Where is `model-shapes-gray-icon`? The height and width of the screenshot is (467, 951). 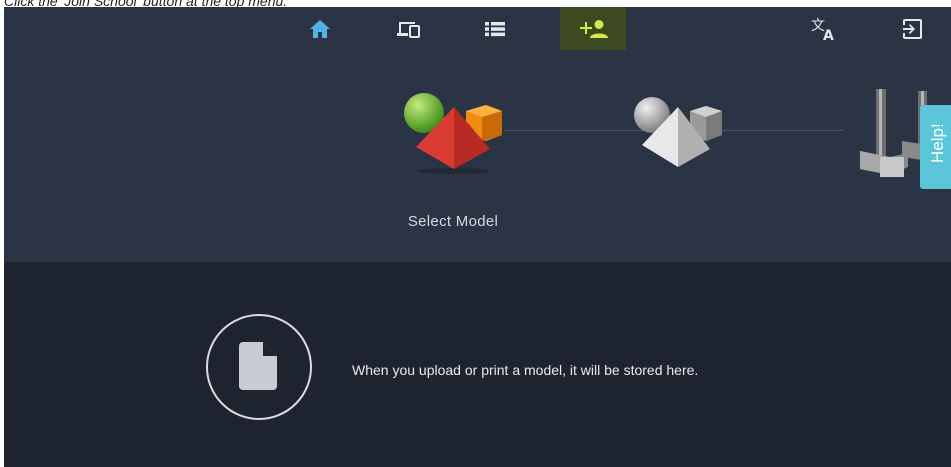
model-shapes-gray-icon is located at coordinates (678, 132).